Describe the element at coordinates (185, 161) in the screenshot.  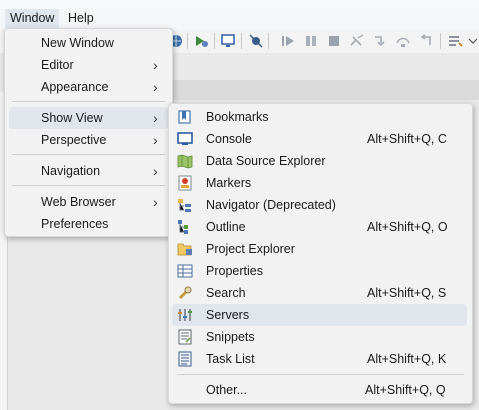
I see `data-source-explorer-icon` at that location.